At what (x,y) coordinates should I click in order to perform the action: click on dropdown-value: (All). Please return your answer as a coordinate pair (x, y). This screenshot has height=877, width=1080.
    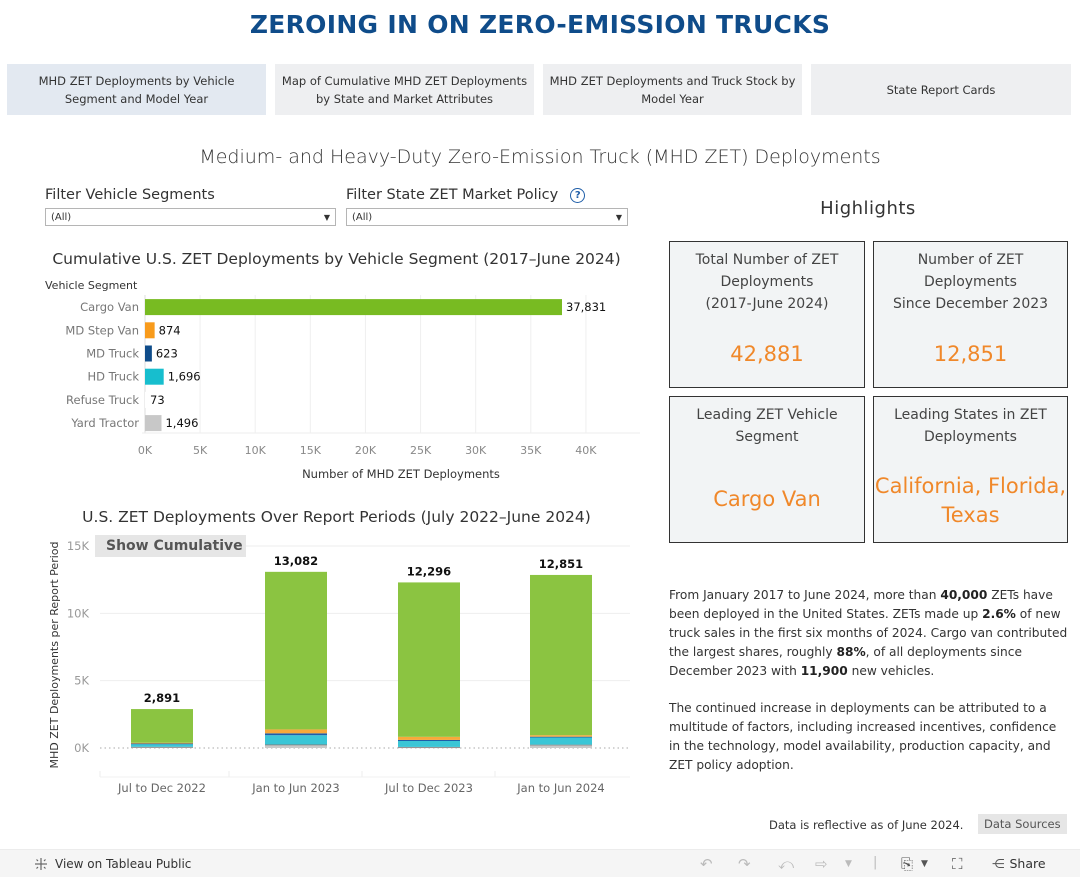
    Looking at the image, I should click on (61, 217).